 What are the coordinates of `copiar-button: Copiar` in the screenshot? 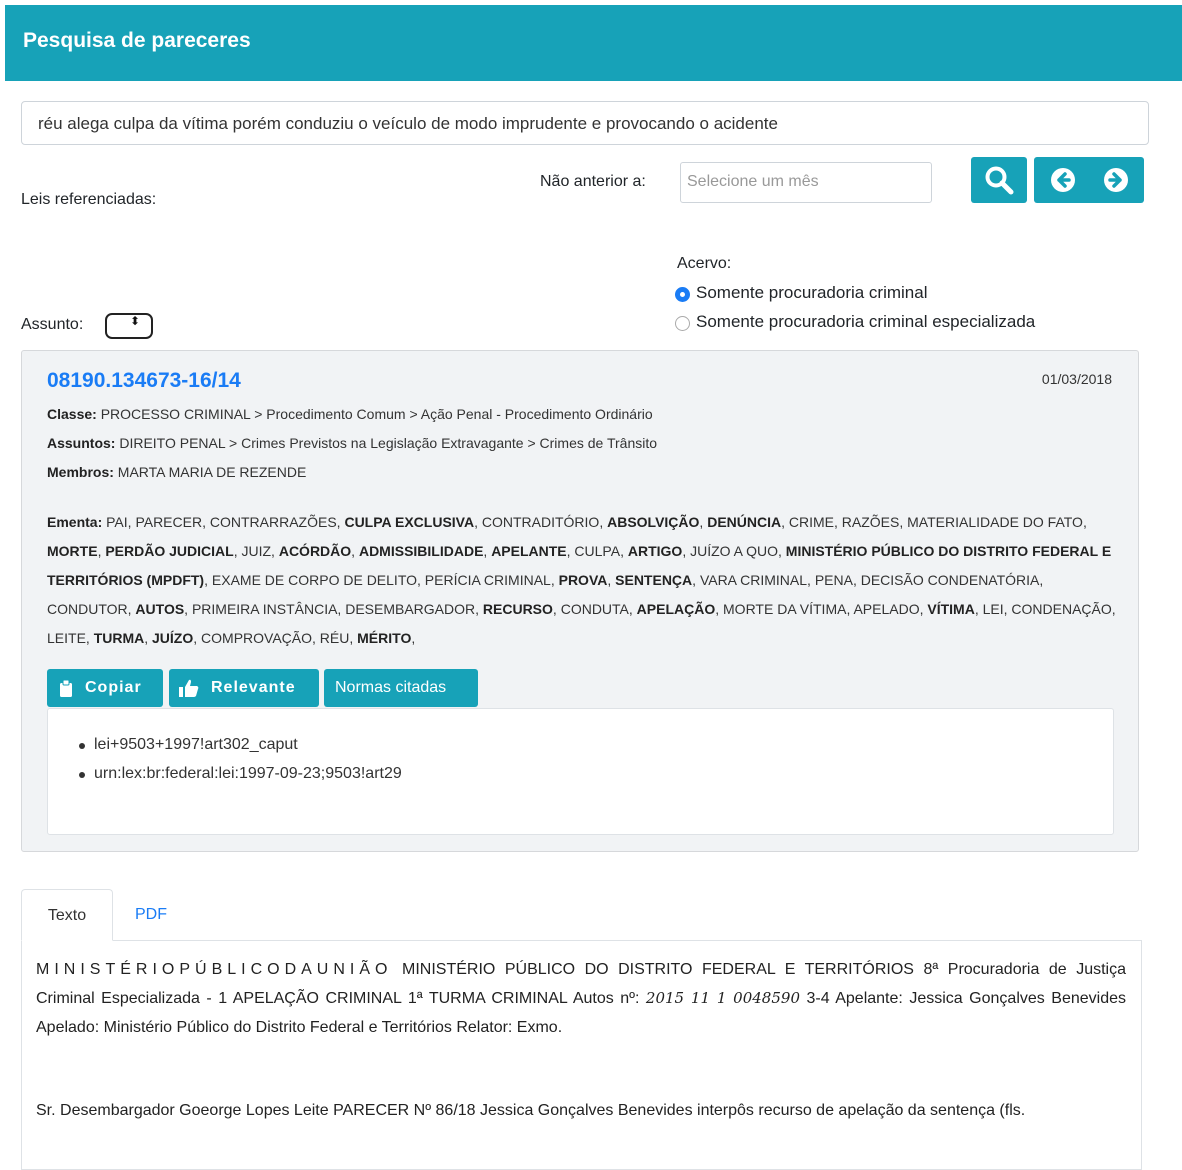 It's located at (105, 688).